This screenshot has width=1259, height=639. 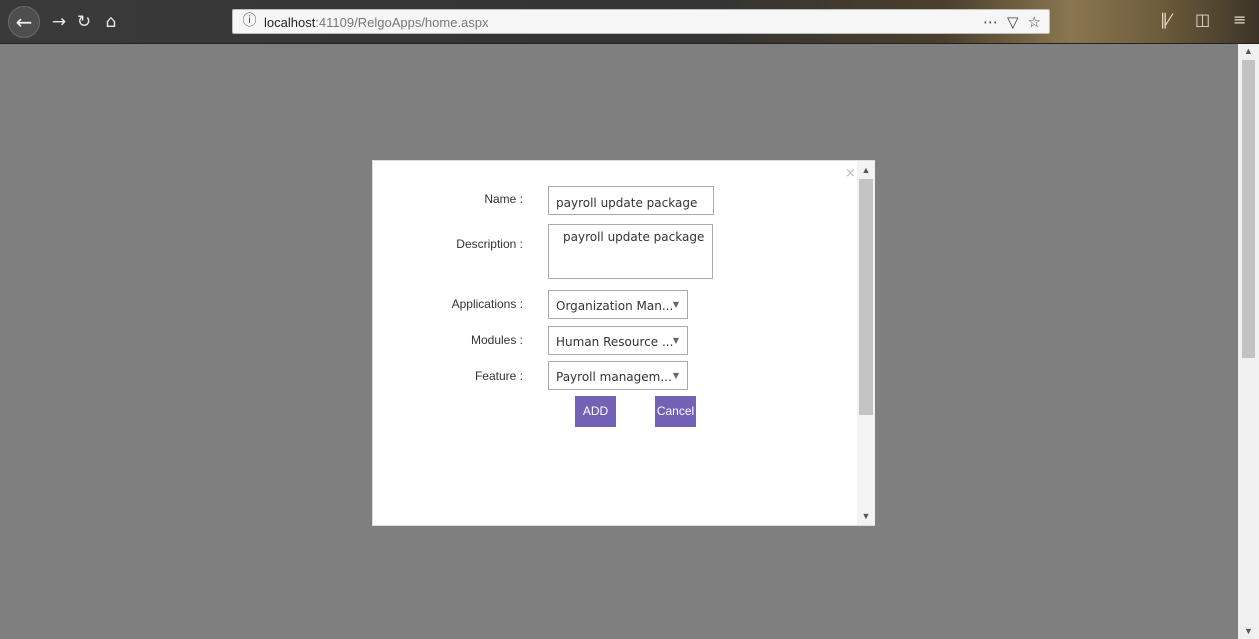 What do you see at coordinates (595, 411) in the screenshot?
I see `add-button: ADD` at bounding box center [595, 411].